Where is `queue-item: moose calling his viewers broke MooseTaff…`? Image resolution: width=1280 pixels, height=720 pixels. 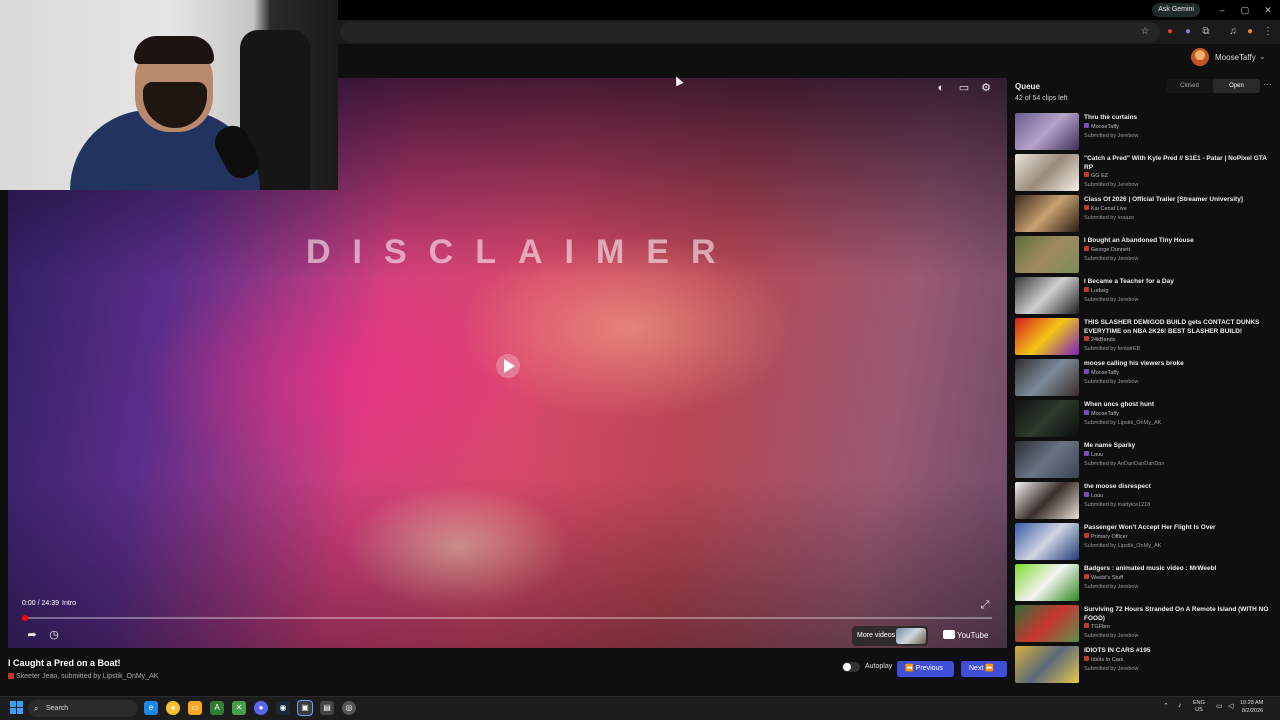 queue-item: moose calling his viewers broke MooseTaff… is located at coordinates (1145, 378).